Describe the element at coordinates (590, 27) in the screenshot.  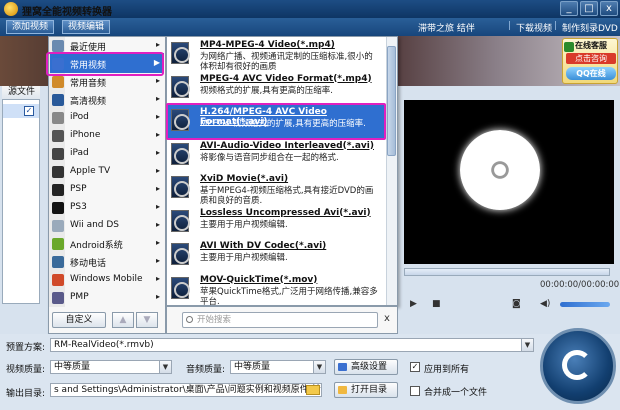
I see `burn-dvd-link: 制作刻录DVD` at that location.